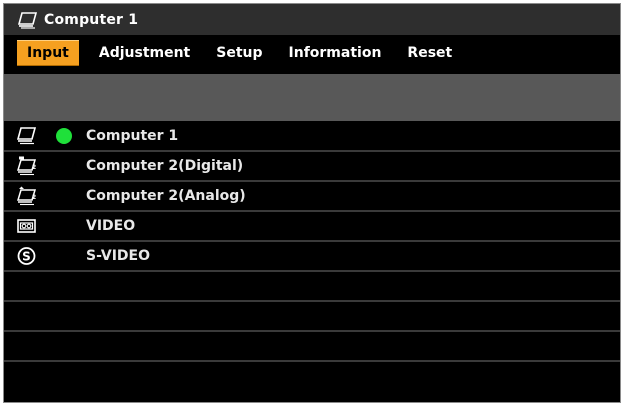 This screenshot has height=407, width=626. Describe the element at coordinates (132, 136) in the screenshot. I see `source-label: Computer 1` at that location.